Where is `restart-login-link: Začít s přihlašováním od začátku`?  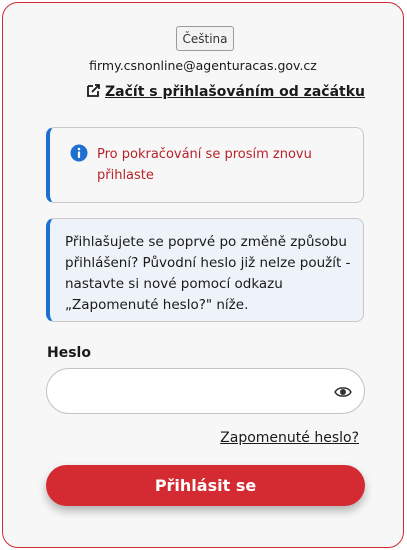 restart-login-link: Začít s přihlašováním od začátku is located at coordinates (226, 92).